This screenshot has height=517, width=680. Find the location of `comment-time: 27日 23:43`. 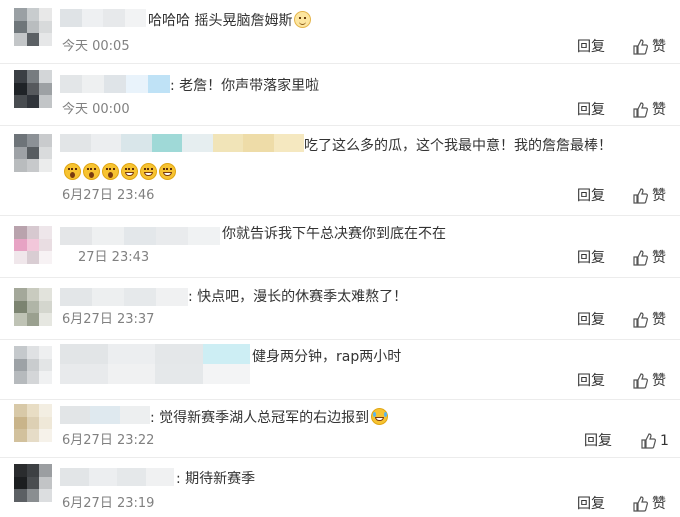

comment-time: 27日 23:43 is located at coordinates (114, 257).